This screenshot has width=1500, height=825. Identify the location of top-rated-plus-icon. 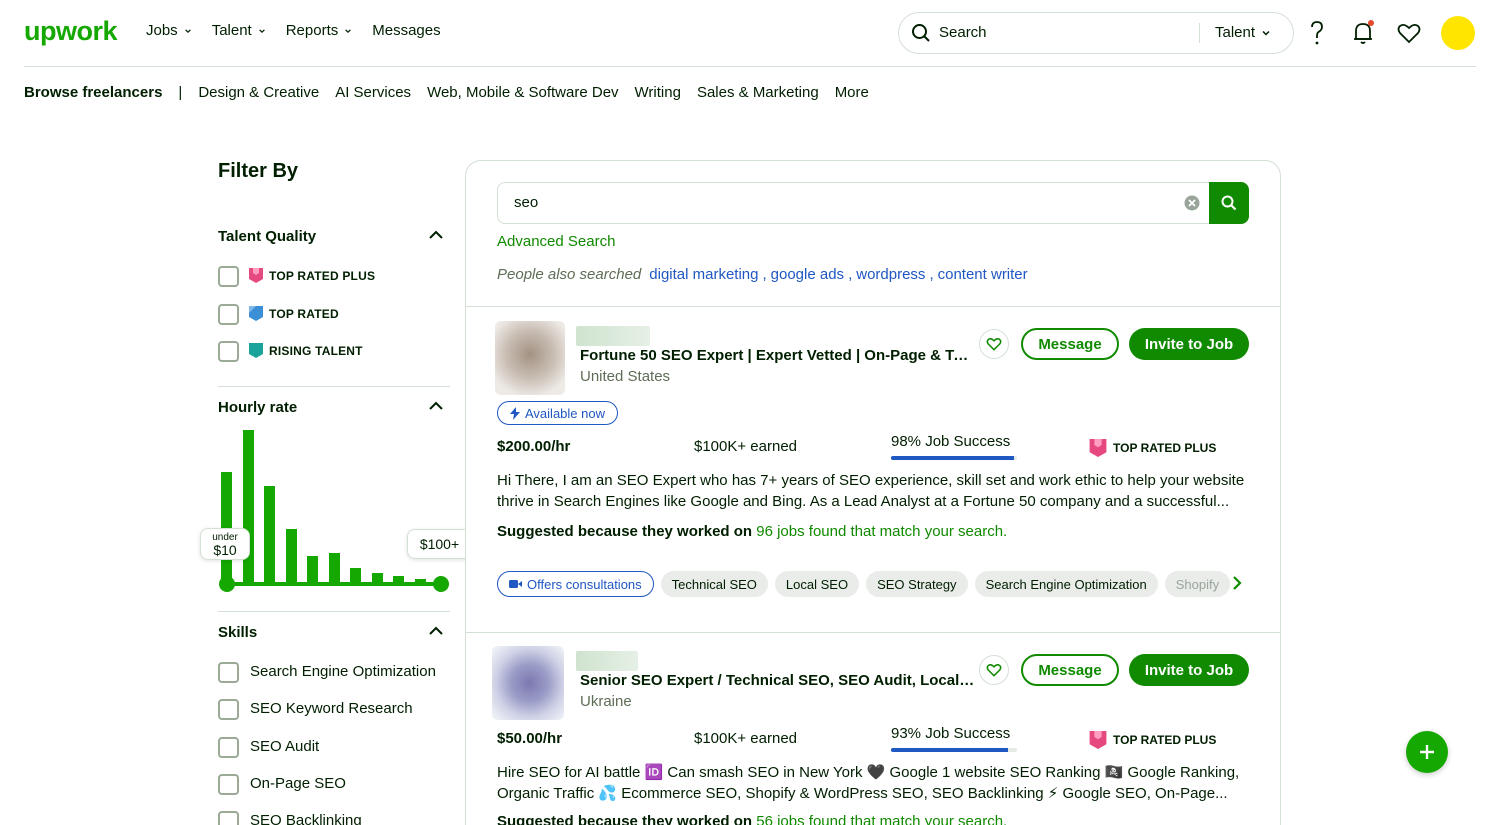
(1098, 448).